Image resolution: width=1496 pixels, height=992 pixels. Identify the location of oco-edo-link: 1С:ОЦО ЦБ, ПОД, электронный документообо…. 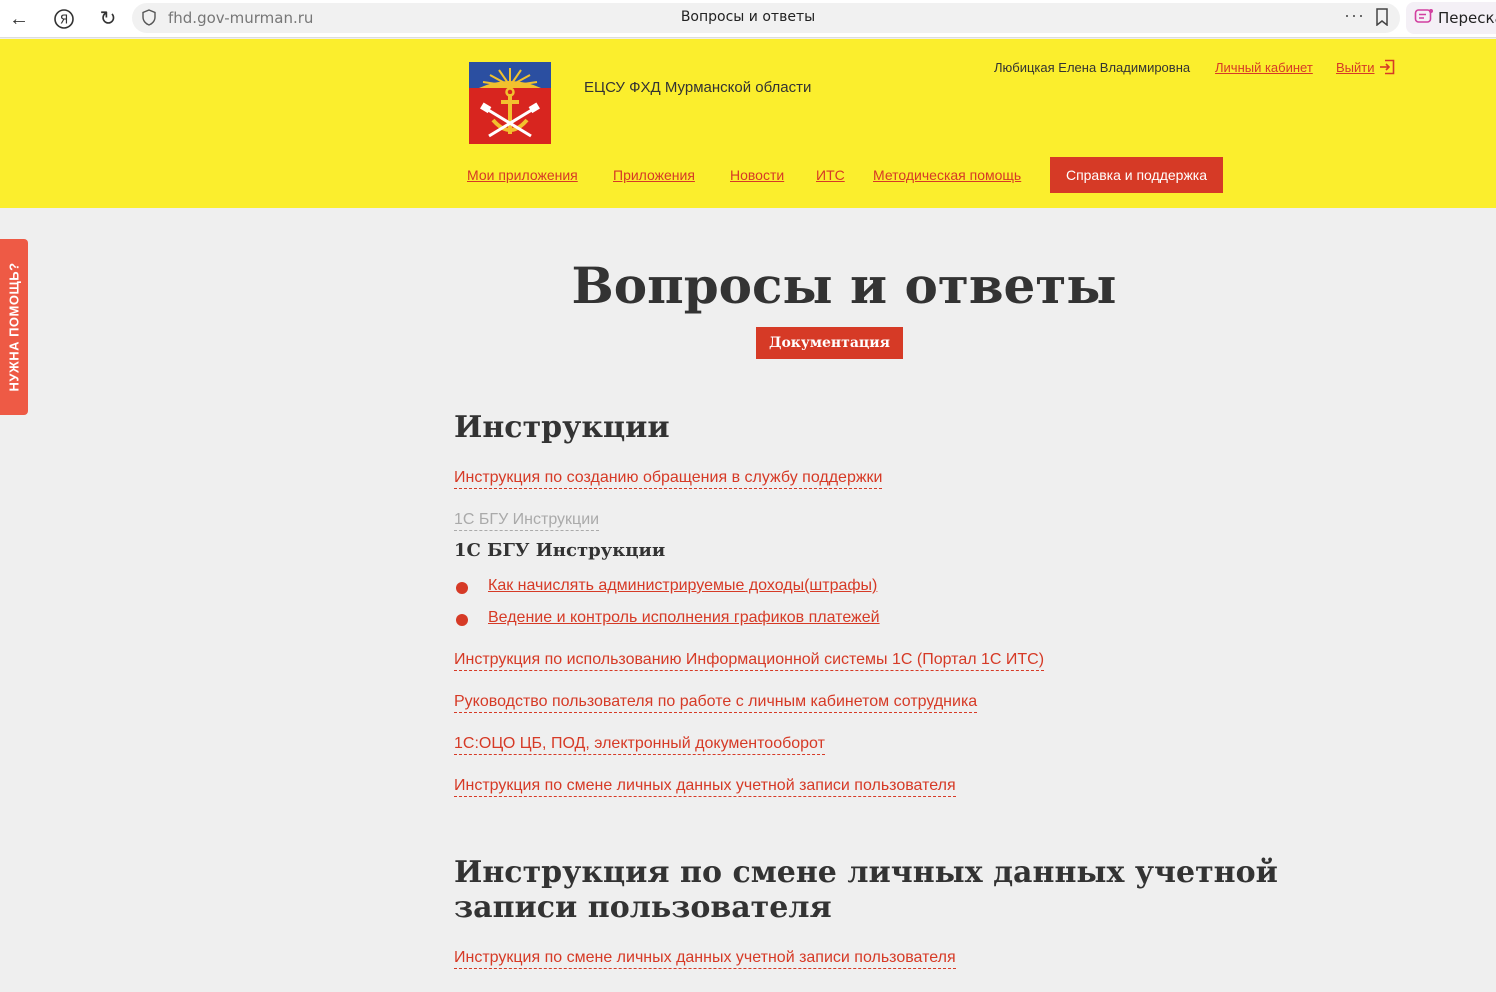
(639, 744).